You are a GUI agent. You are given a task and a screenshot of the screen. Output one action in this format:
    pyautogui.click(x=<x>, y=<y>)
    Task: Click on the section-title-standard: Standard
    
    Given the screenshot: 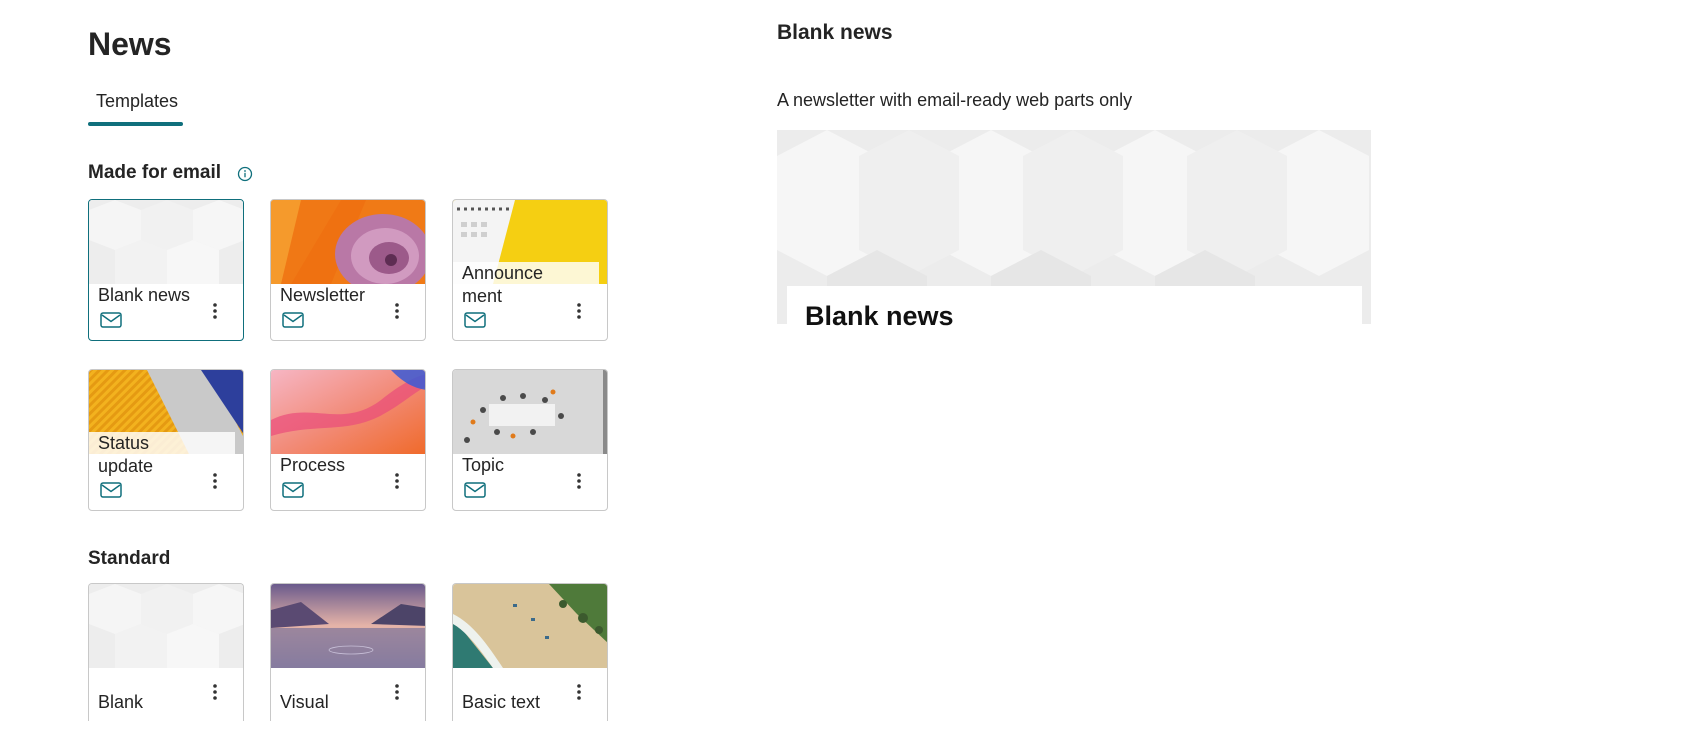 What is the action you would take?
    pyautogui.click(x=129, y=558)
    